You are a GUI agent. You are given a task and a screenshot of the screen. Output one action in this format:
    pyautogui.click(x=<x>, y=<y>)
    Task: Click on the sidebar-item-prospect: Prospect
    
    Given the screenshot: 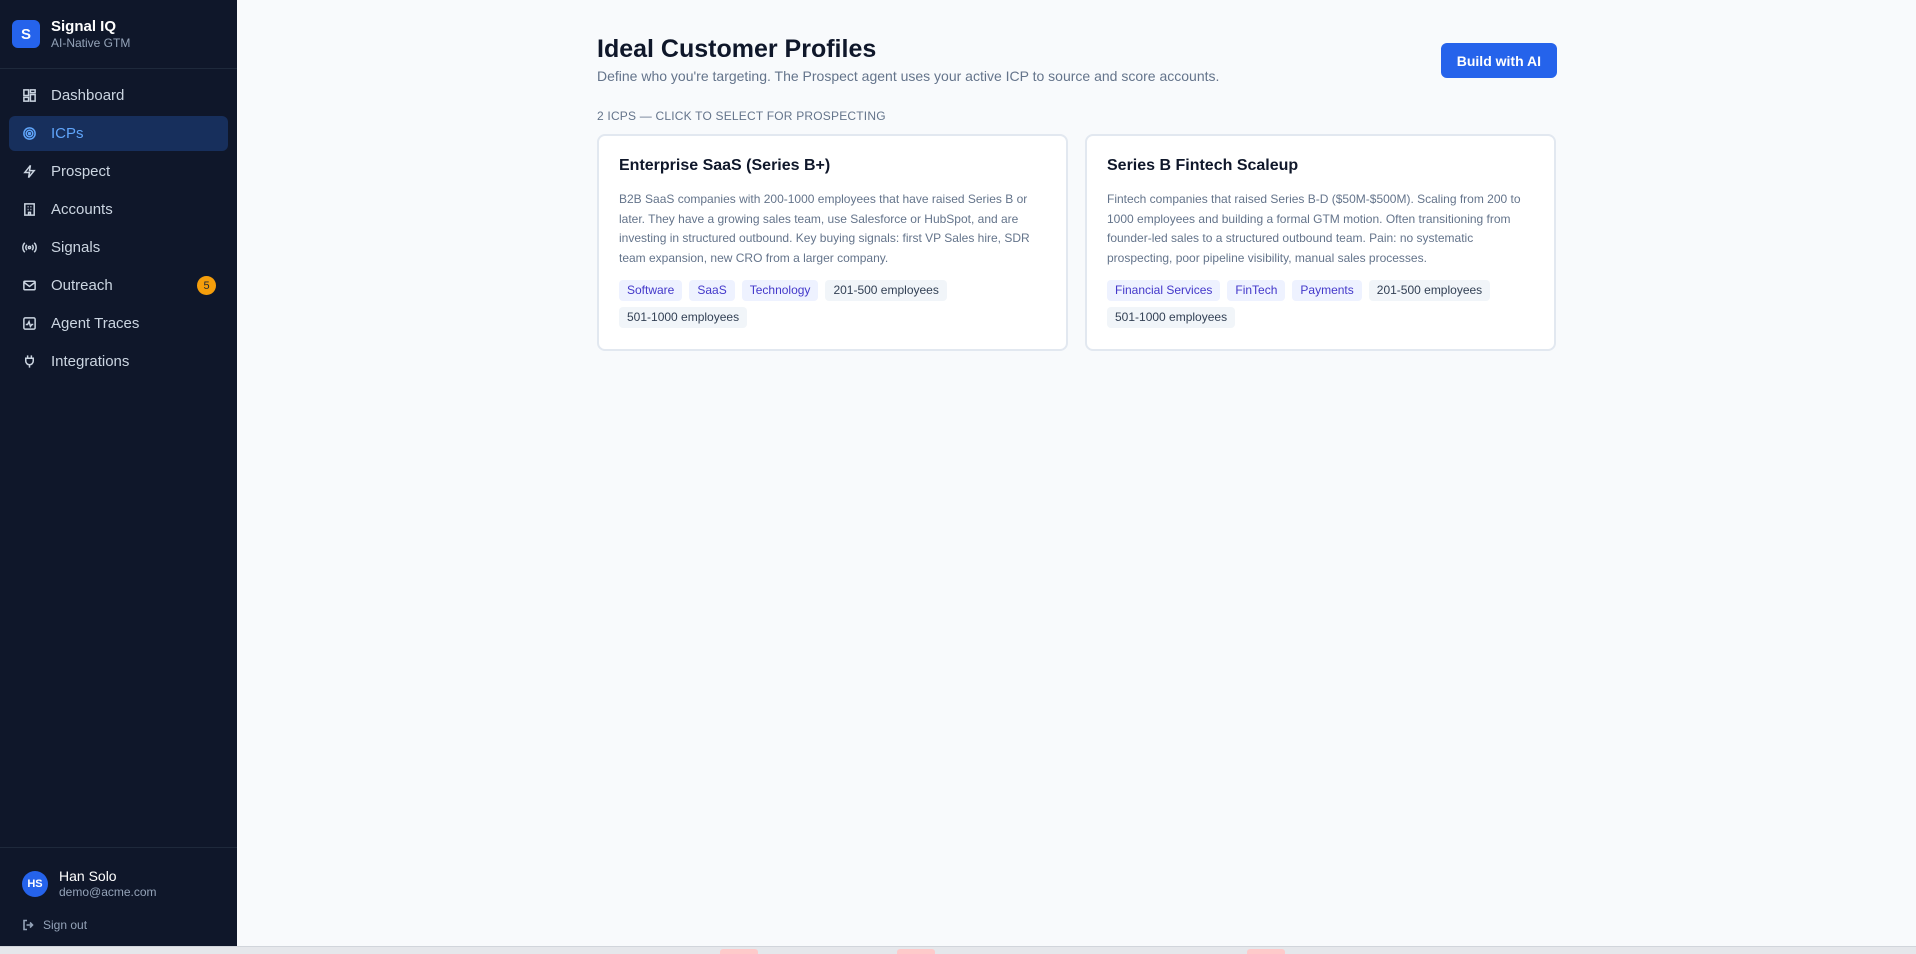 What is the action you would take?
    pyautogui.click(x=118, y=171)
    